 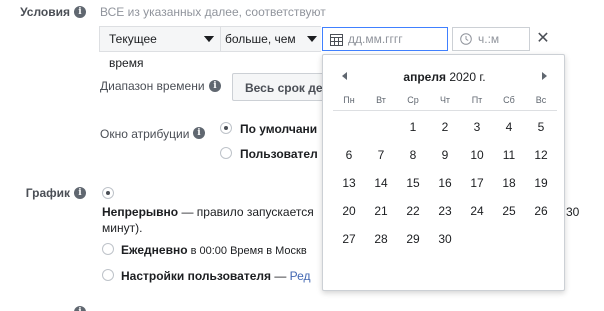 I want to click on calendar-day: 23, so click(x=445, y=211).